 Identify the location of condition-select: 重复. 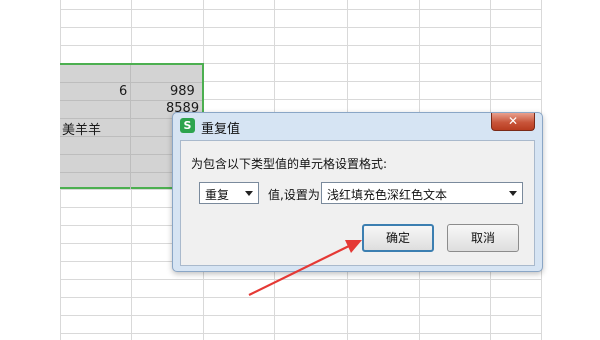
(229, 193).